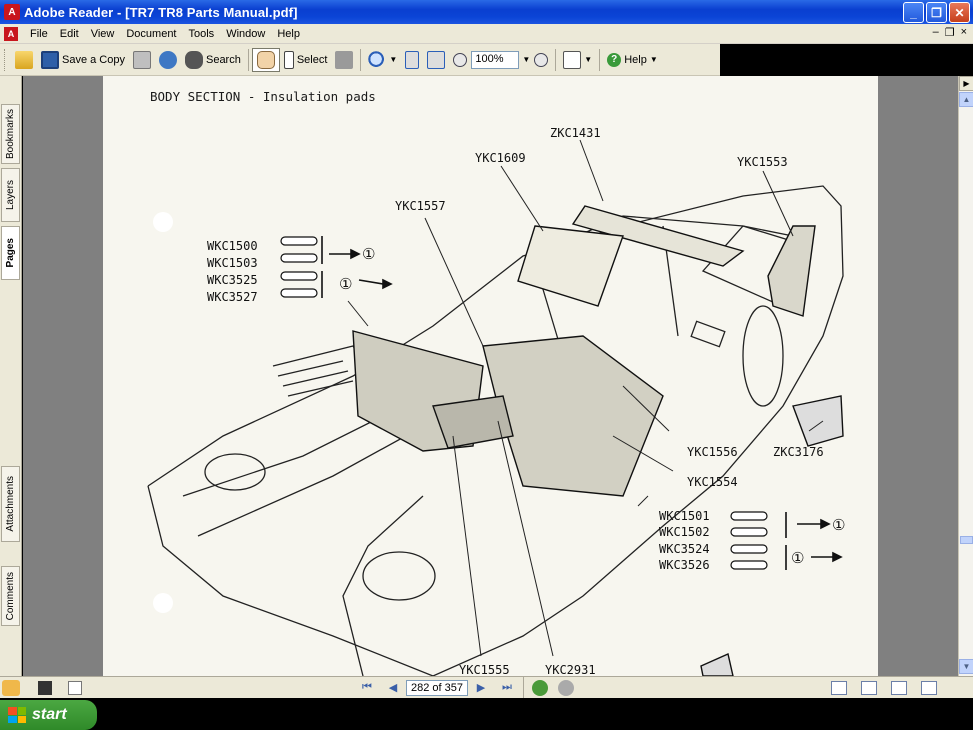 This screenshot has height=730, width=973. Describe the element at coordinates (299, 293) in the screenshot. I see `clip-wkc3527-shape` at that location.